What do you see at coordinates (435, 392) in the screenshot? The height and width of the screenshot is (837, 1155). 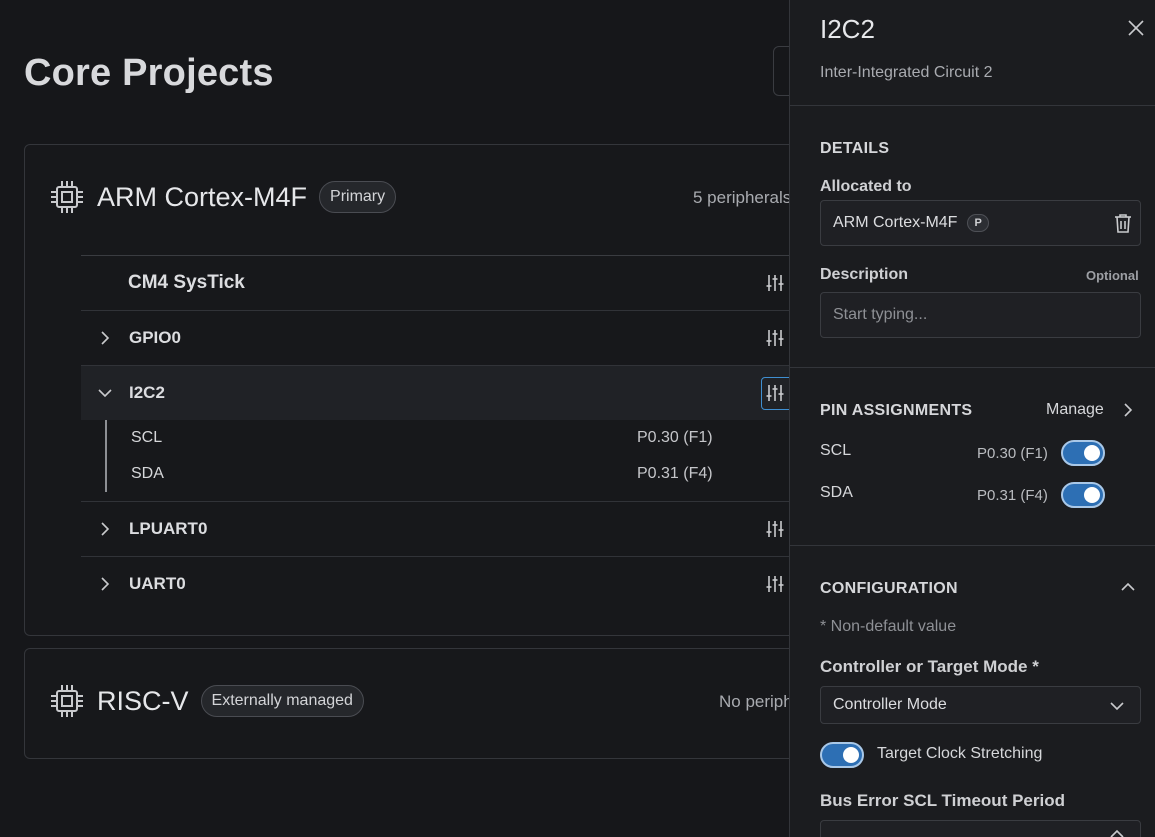 I see `peripheral-row-i2c2: I2C2` at bounding box center [435, 392].